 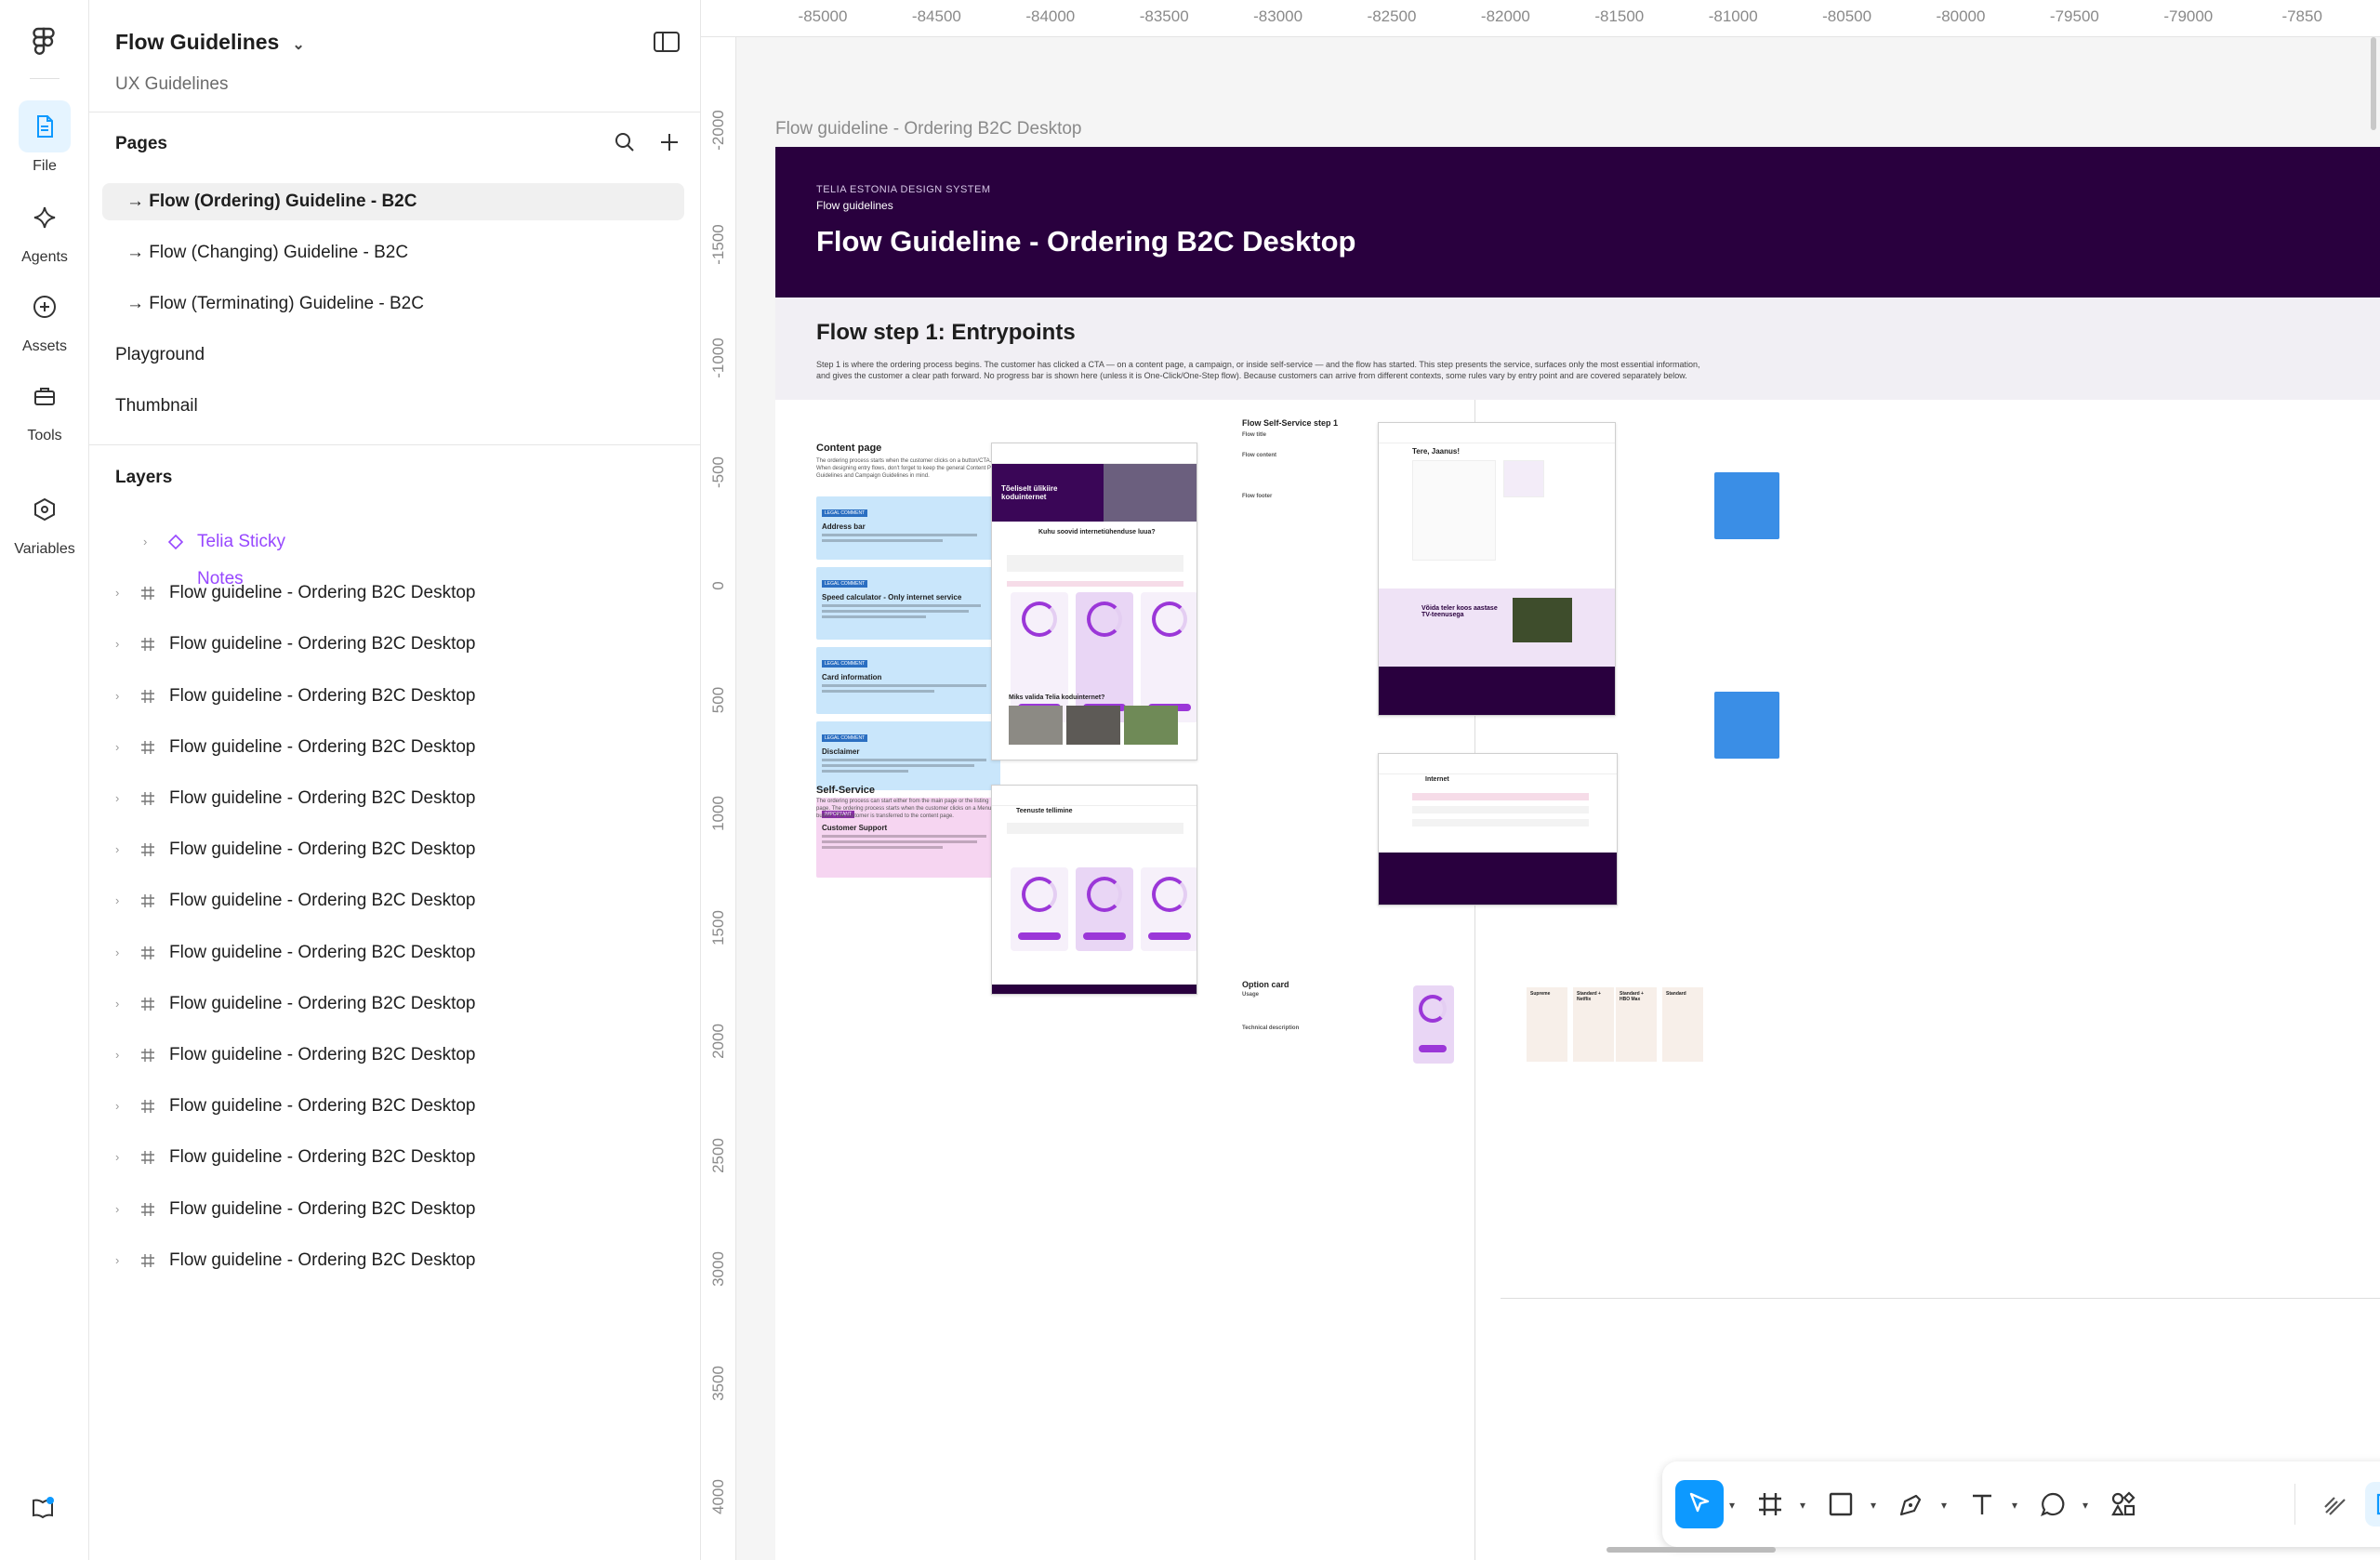 I want to click on page-item-changing: → Flow (Changing) Guideline - B2C, so click(x=393, y=252).